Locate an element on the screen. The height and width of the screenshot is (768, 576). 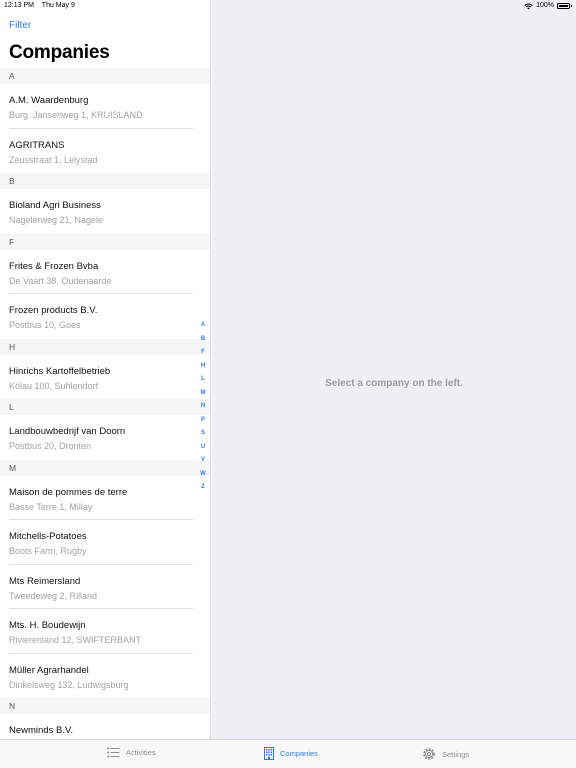
index-letter: Z is located at coordinates (203, 488).